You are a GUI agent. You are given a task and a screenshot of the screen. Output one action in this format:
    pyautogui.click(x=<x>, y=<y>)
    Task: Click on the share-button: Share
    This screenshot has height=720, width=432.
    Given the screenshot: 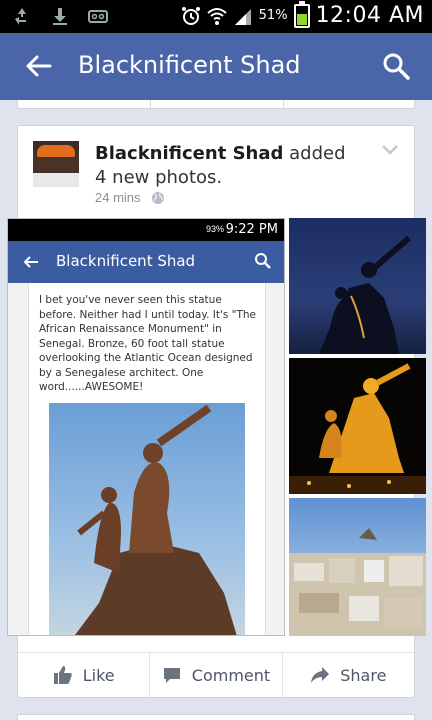 What is the action you would take?
    pyautogui.click(x=348, y=675)
    